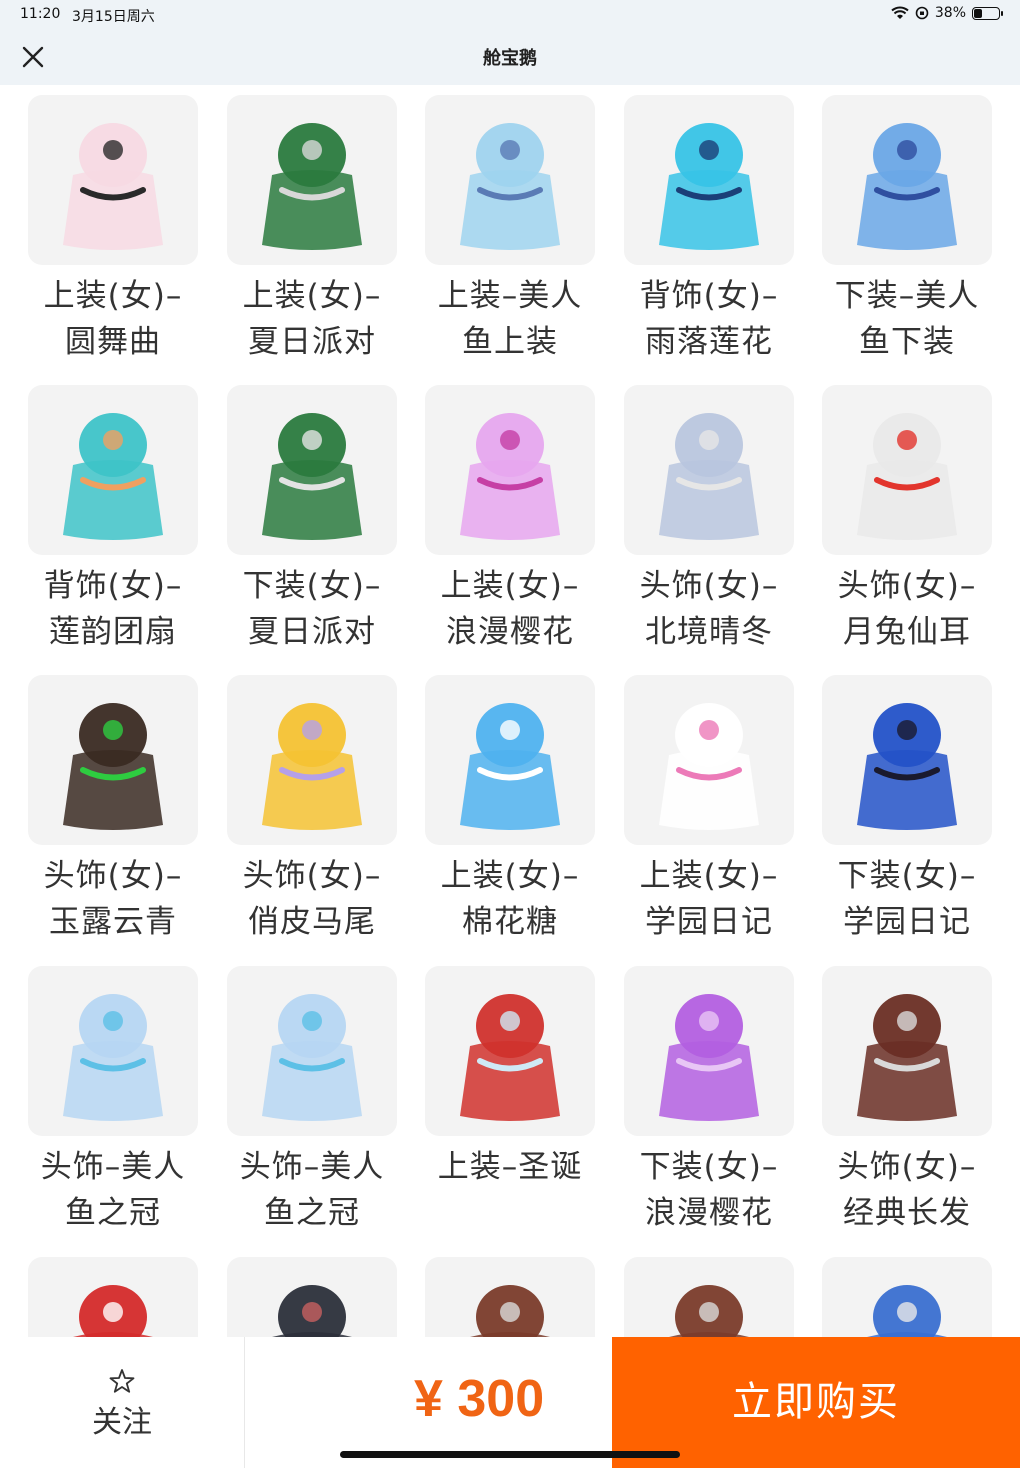 Image resolution: width=1020 pixels, height=1468 pixels. I want to click on item-label: 头饰(女)– 玉露云青, so click(113, 899).